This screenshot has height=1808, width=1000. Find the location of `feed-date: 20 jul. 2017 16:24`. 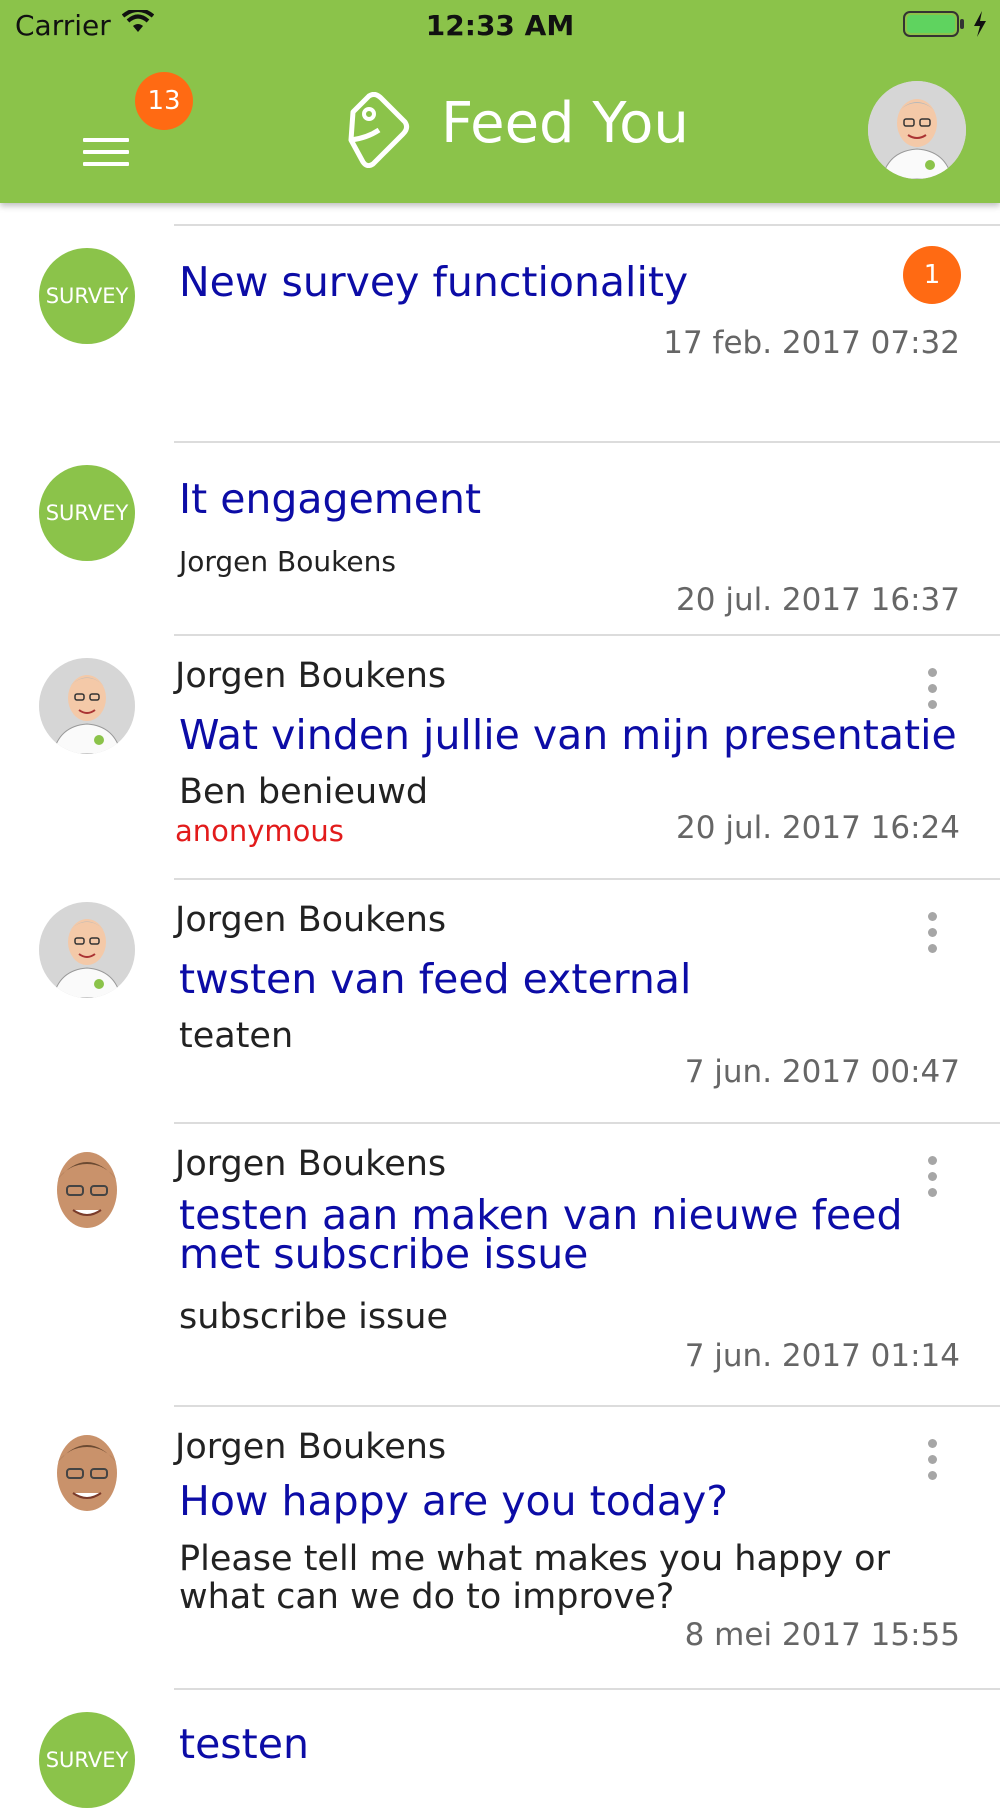

feed-date: 20 jul. 2017 16:24 is located at coordinates (818, 828).